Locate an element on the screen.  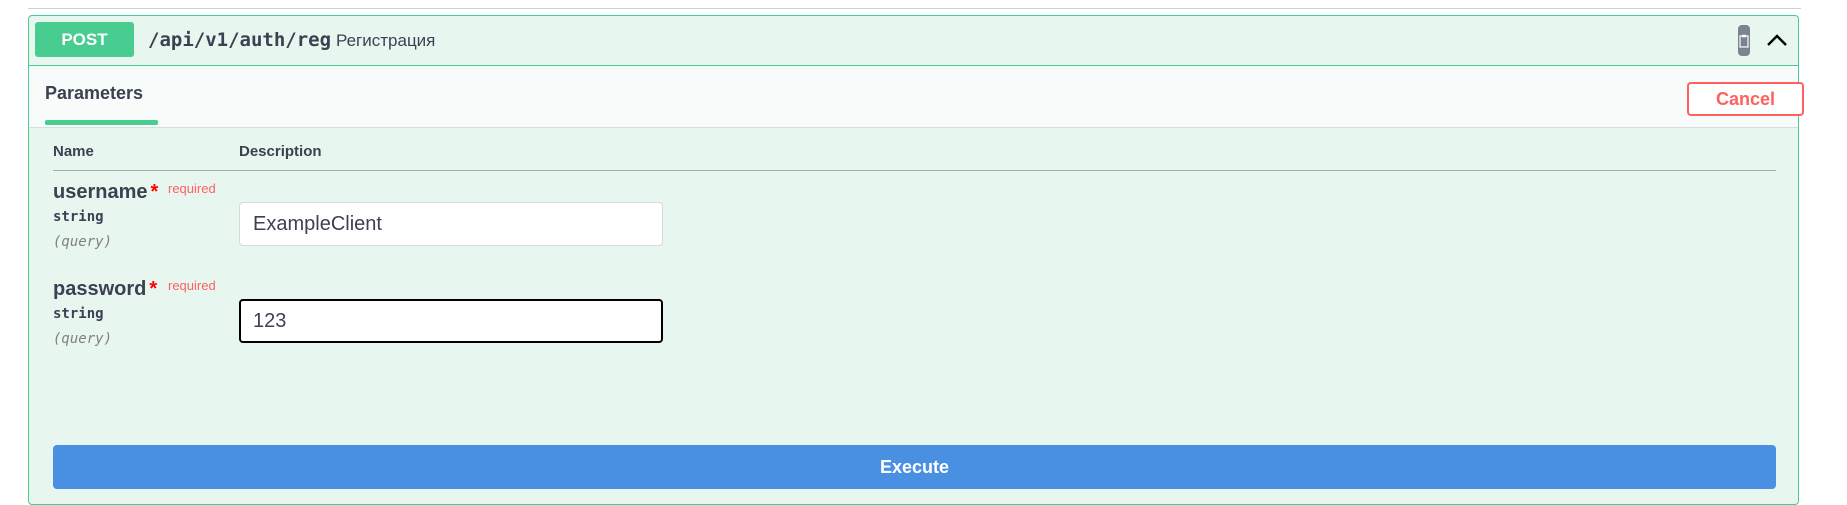
password-input is located at coordinates (451, 321).